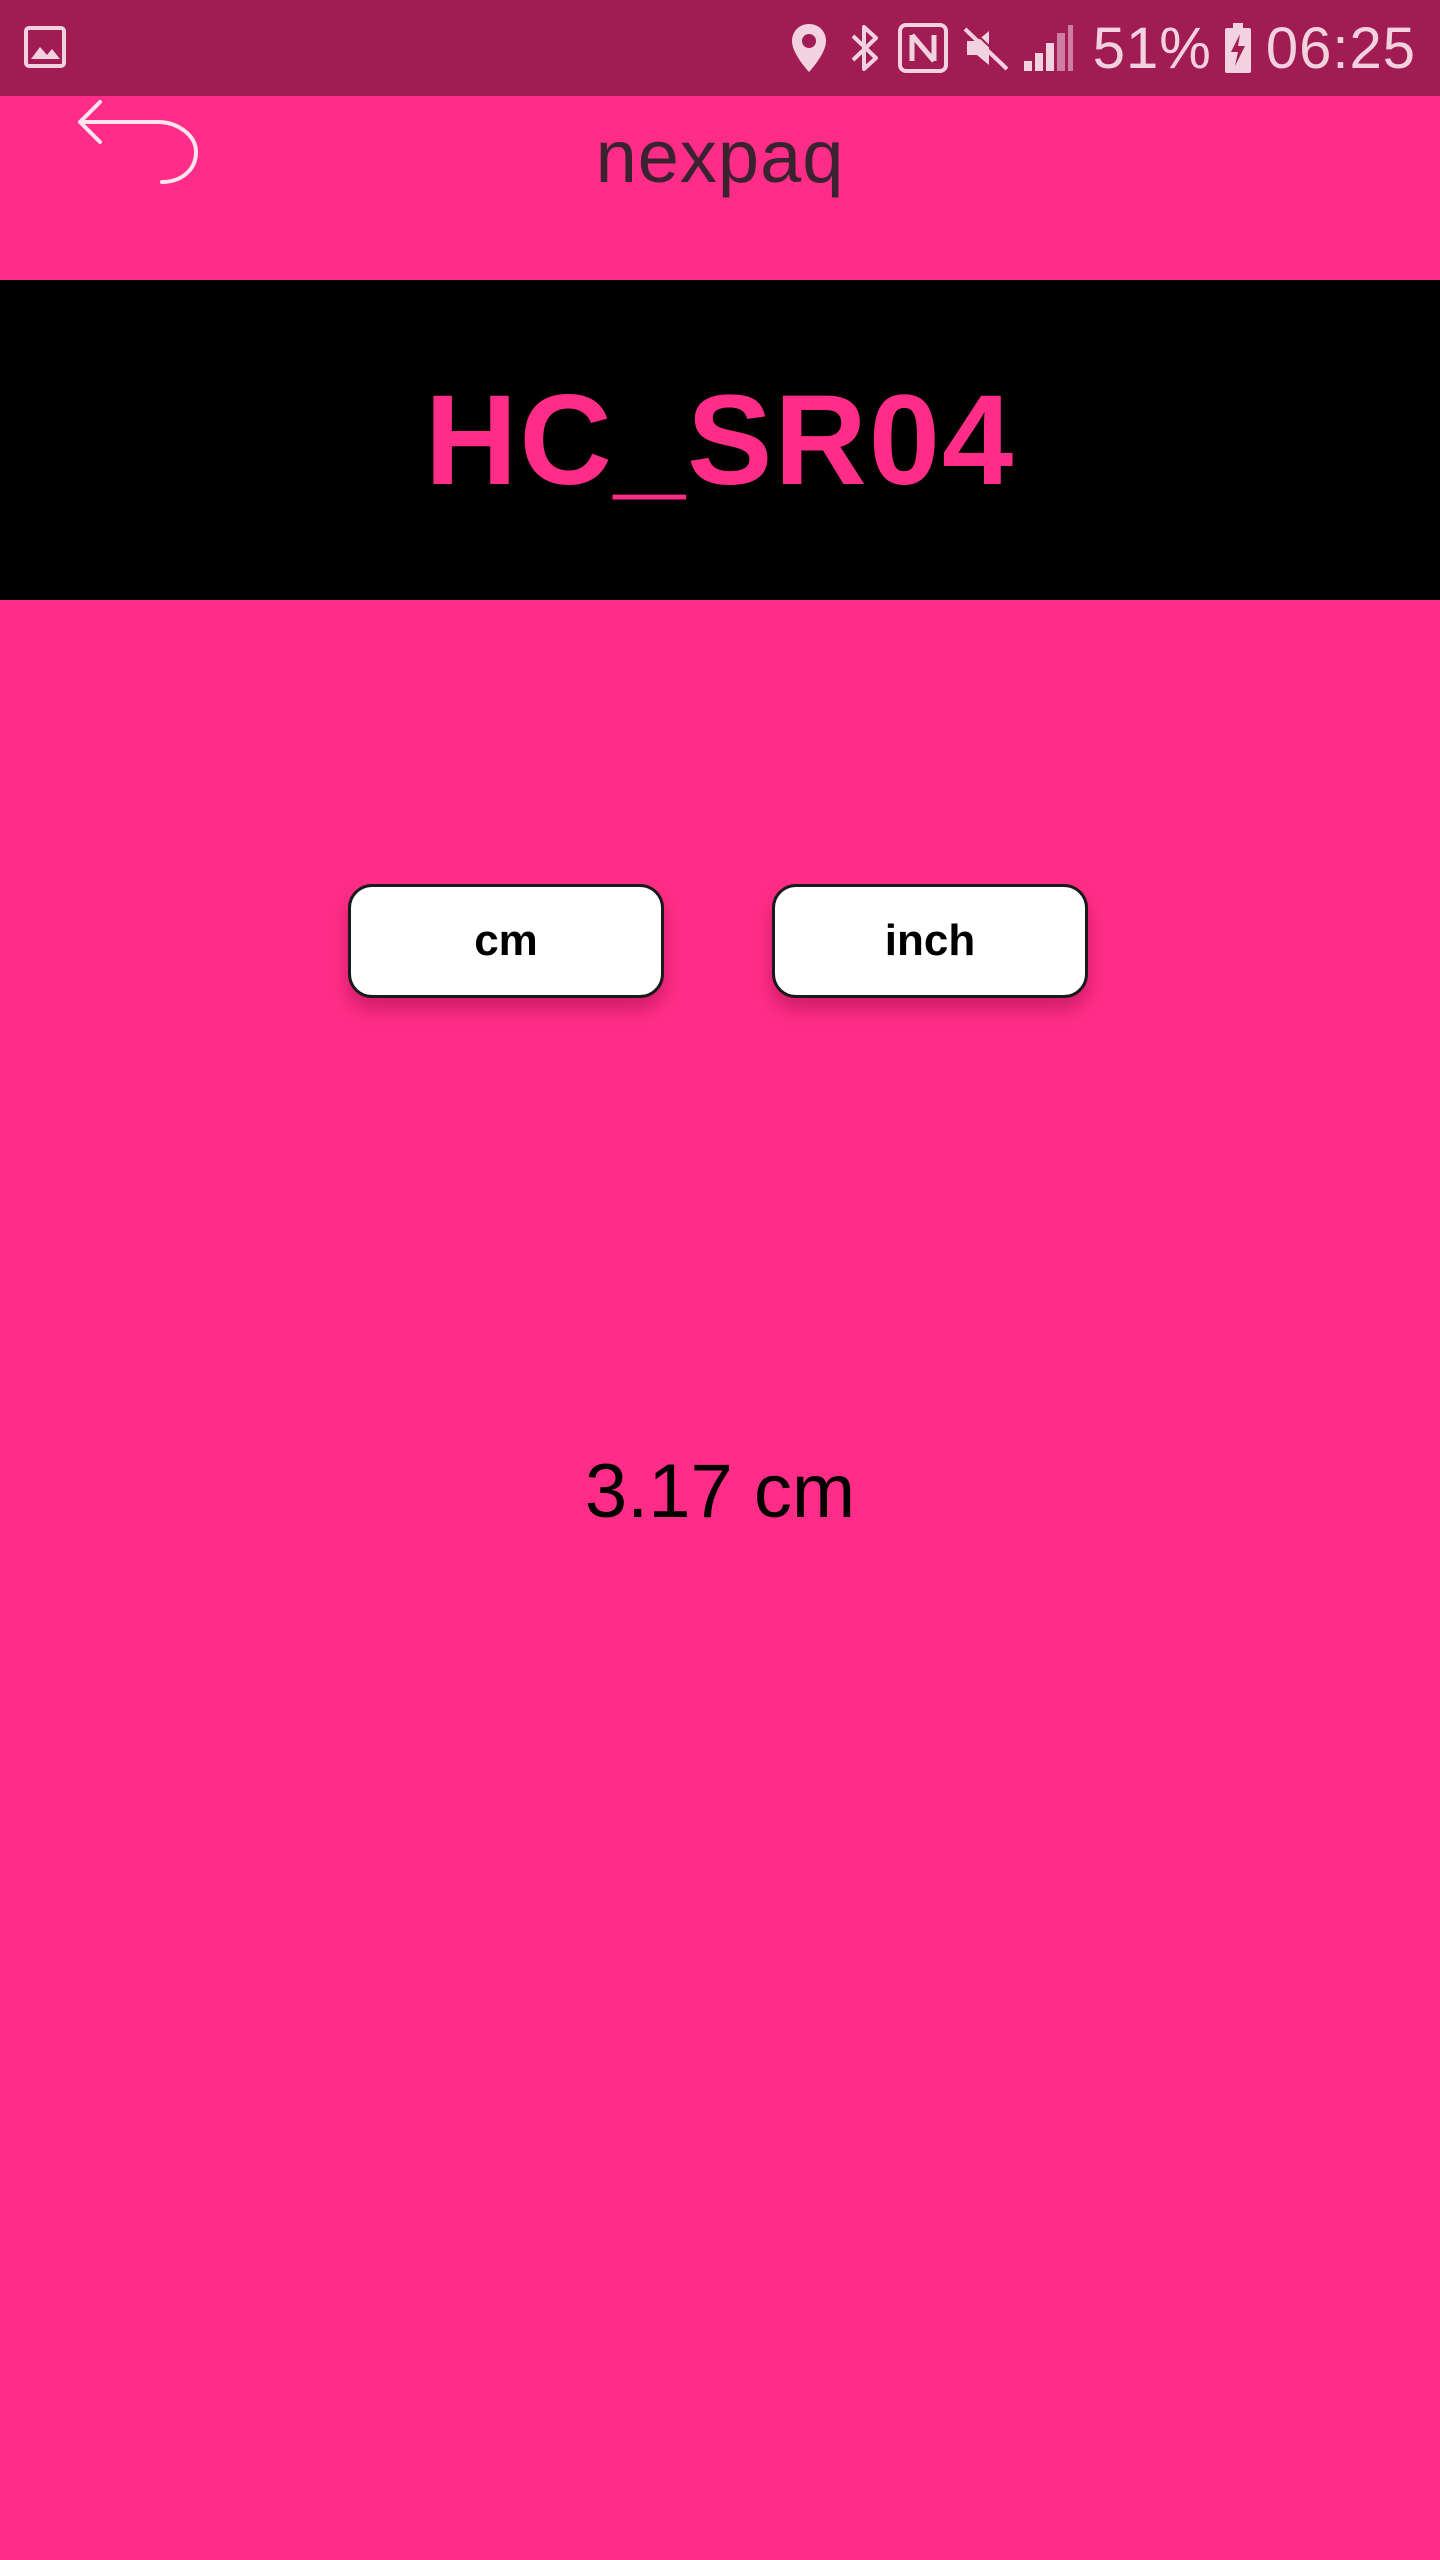  What do you see at coordinates (45, 47) in the screenshot?
I see `gallery-icon` at bounding box center [45, 47].